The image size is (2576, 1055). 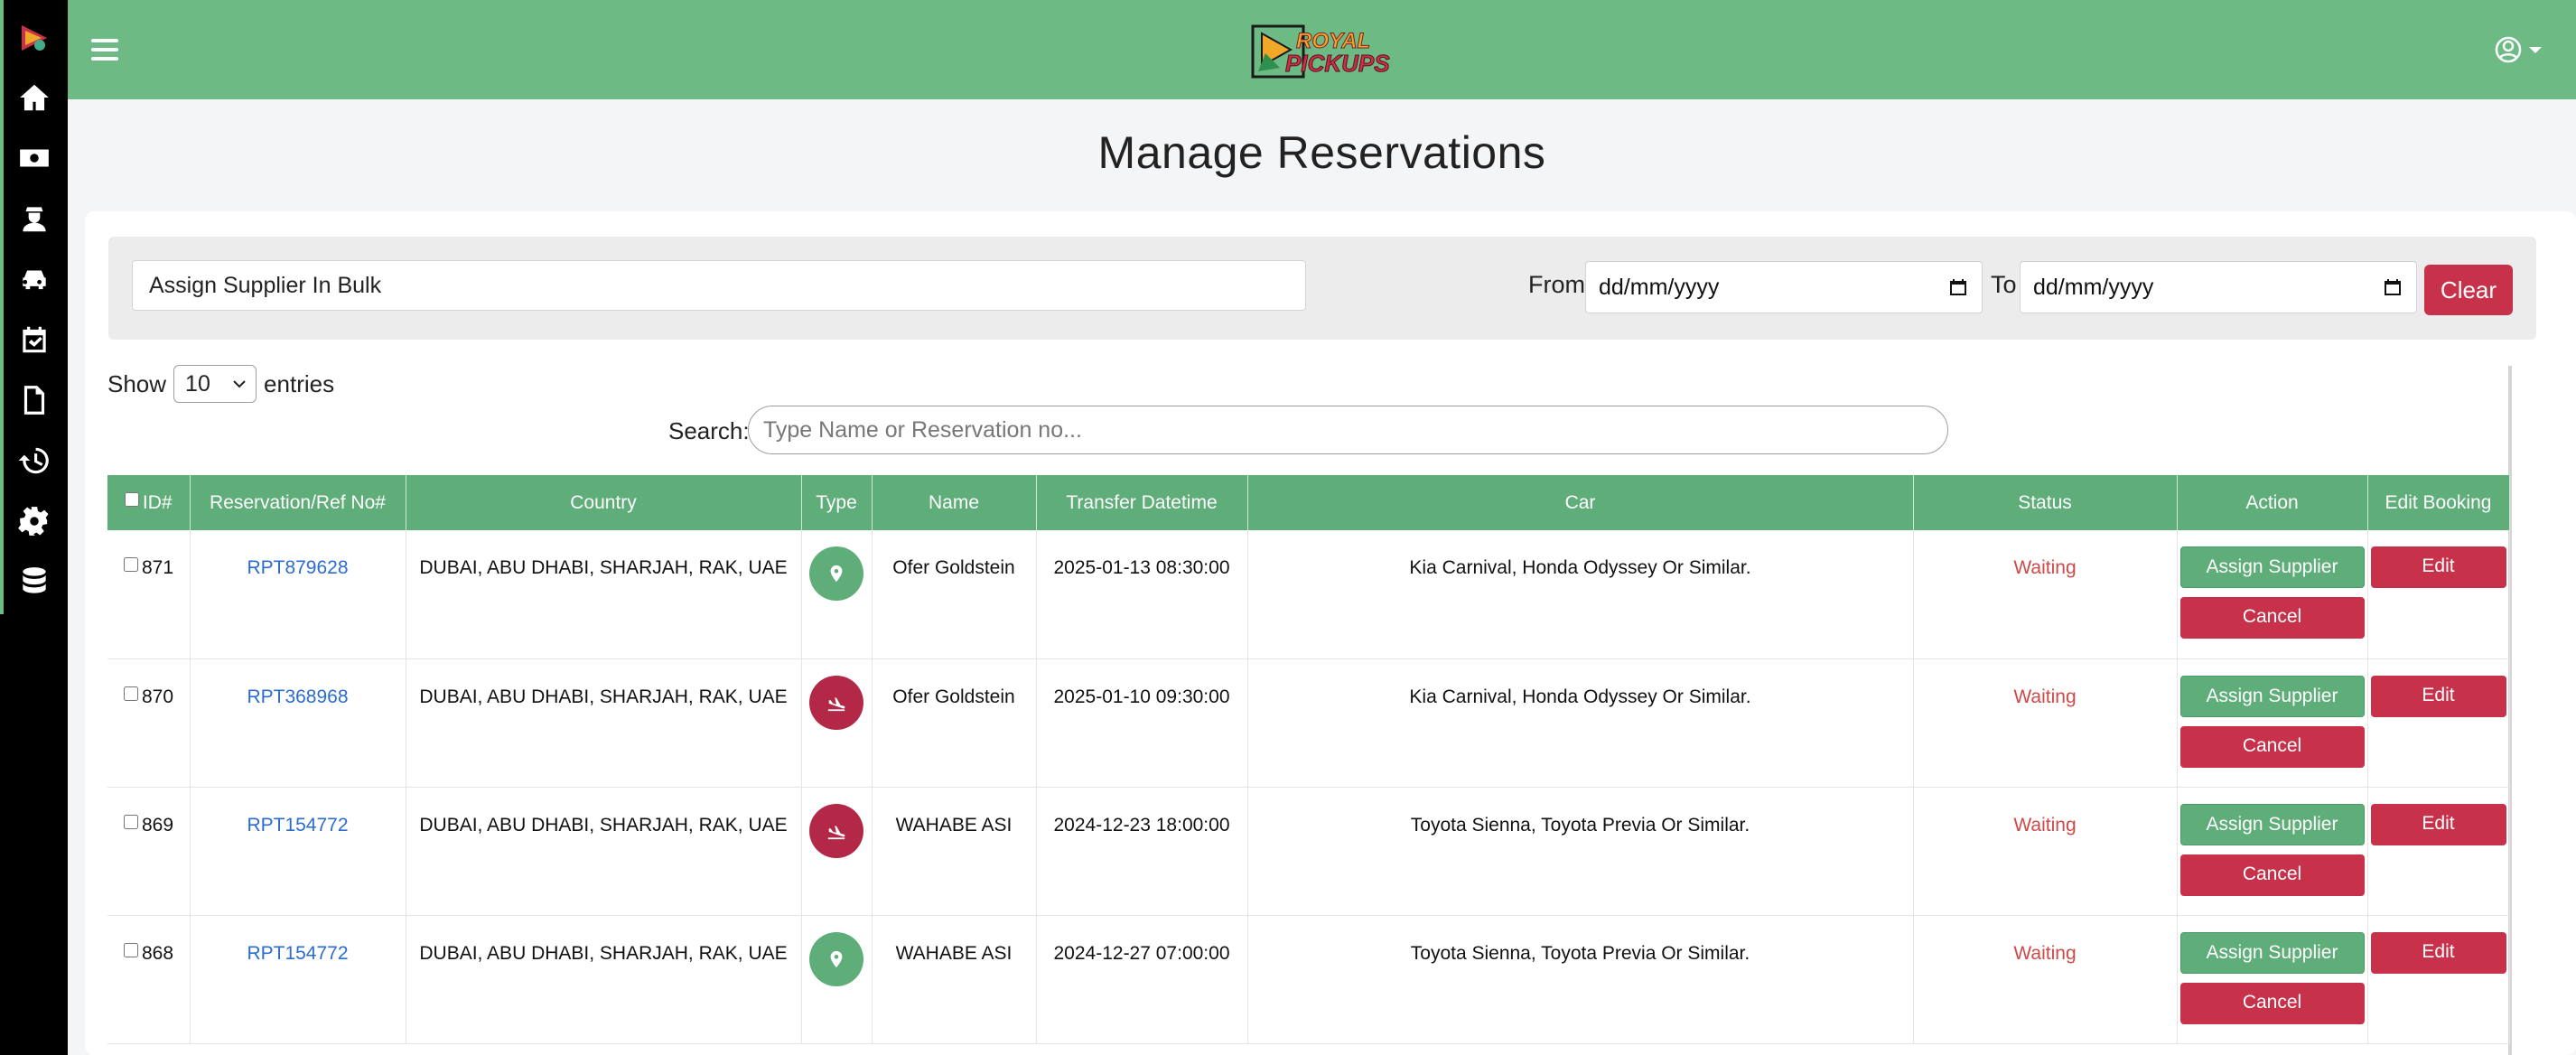 I want to click on column-header: Name, so click(x=954, y=502).